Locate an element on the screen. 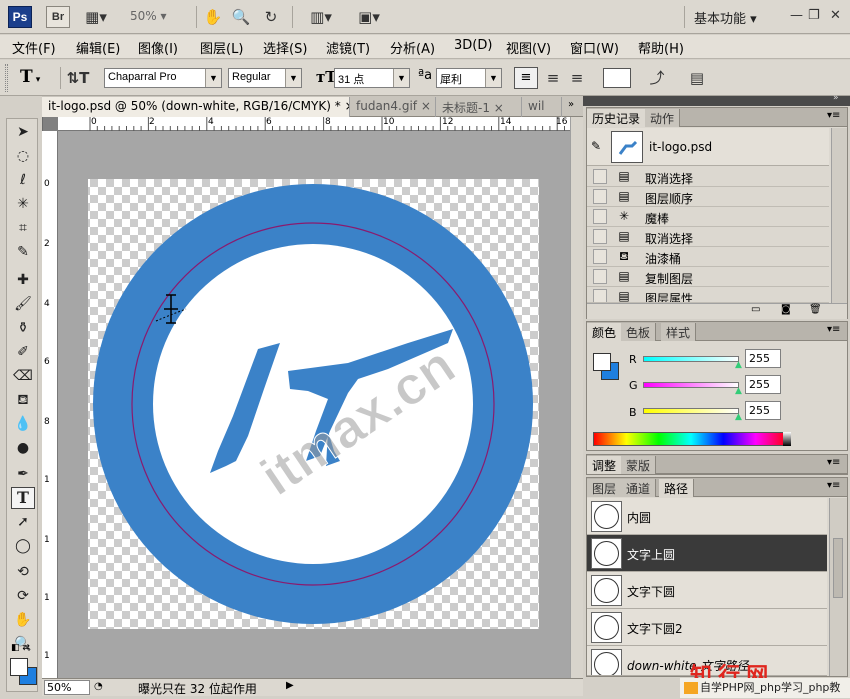 This screenshot has height=699, width=850. eyedropper-tool-icon: ✎ is located at coordinates (23, 252).